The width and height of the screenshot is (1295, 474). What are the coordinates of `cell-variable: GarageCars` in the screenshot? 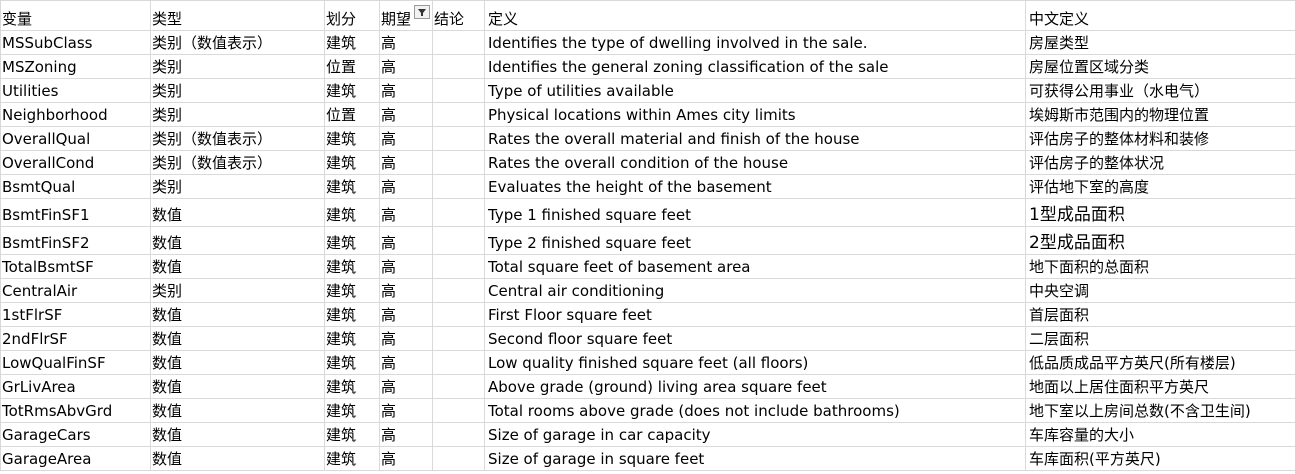 It's located at (75, 434).